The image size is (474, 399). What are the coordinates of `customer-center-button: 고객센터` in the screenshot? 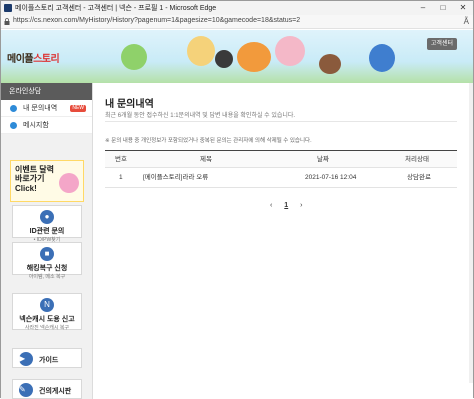 It's located at (441, 44).